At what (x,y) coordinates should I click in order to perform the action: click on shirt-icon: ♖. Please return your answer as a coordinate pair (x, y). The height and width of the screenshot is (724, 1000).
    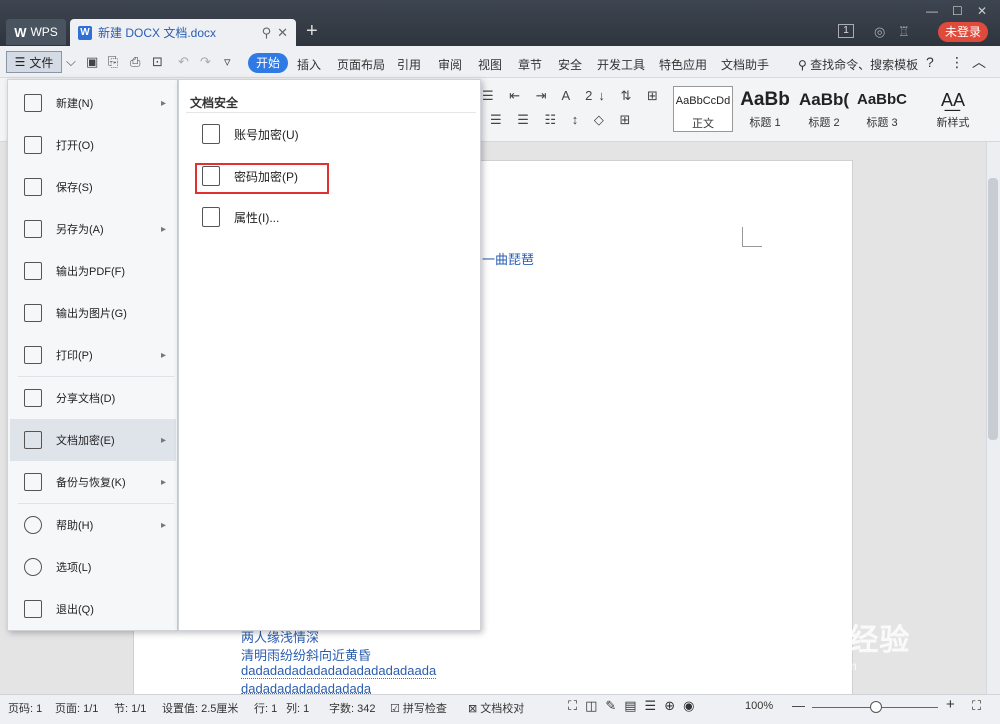
    Looking at the image, I should click on (904, 32).